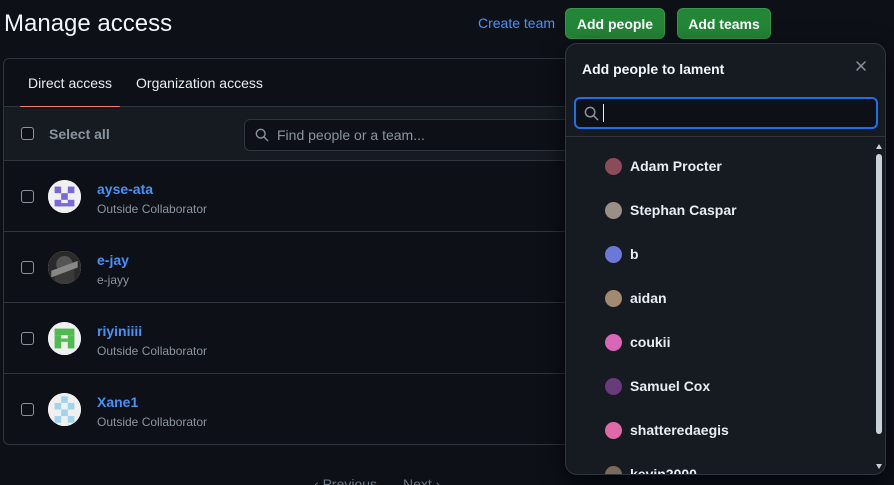 The width and height of the screenshot is (894, 485). What do you see at coordinates (683, 210) in the screenshot?
I see `person-name: Stephan Caspar` at bounding box center [683, 210].